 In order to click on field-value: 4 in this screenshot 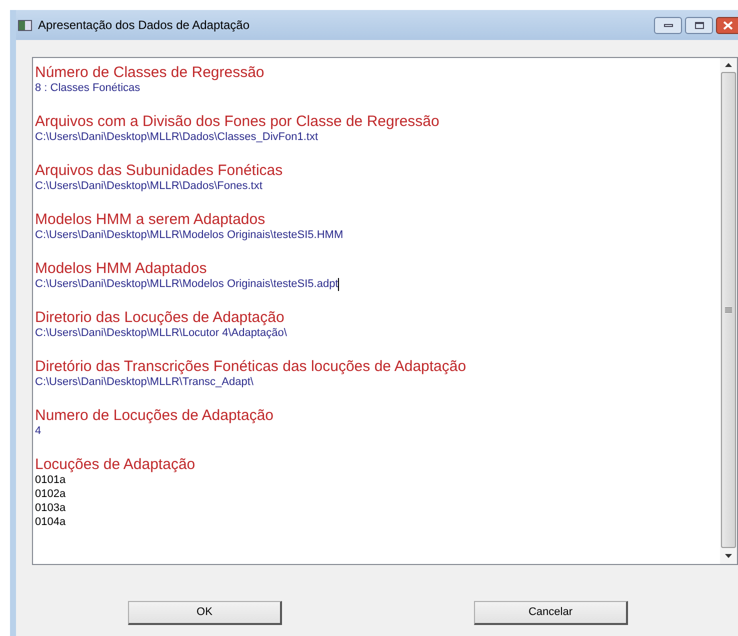, I will do `click(38, 431)`.